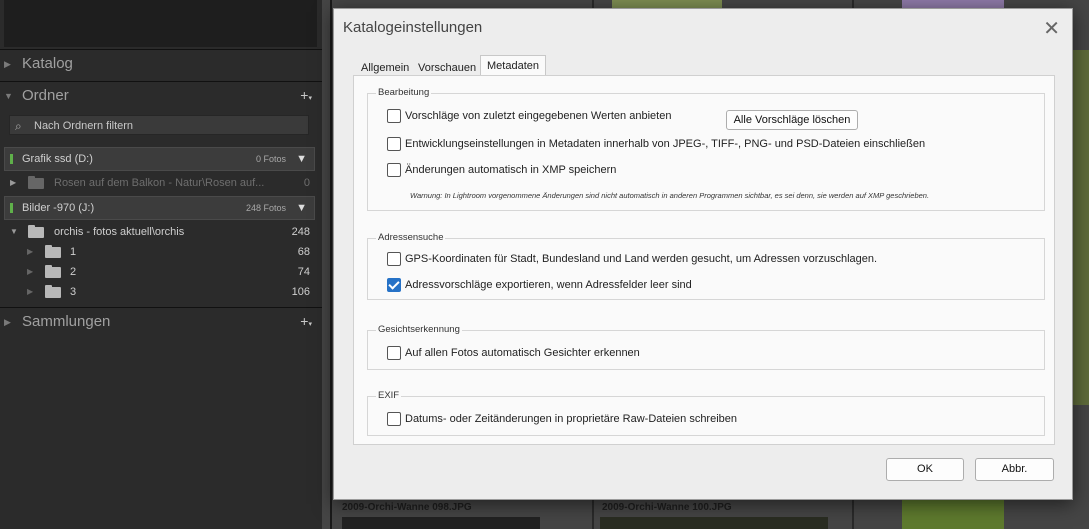 This screenshot has width=1089, height=529. Describe the element at coordinates (57, 159) in the screenshot. I see `volume-name: Grafik ssd (D:)` at that location.